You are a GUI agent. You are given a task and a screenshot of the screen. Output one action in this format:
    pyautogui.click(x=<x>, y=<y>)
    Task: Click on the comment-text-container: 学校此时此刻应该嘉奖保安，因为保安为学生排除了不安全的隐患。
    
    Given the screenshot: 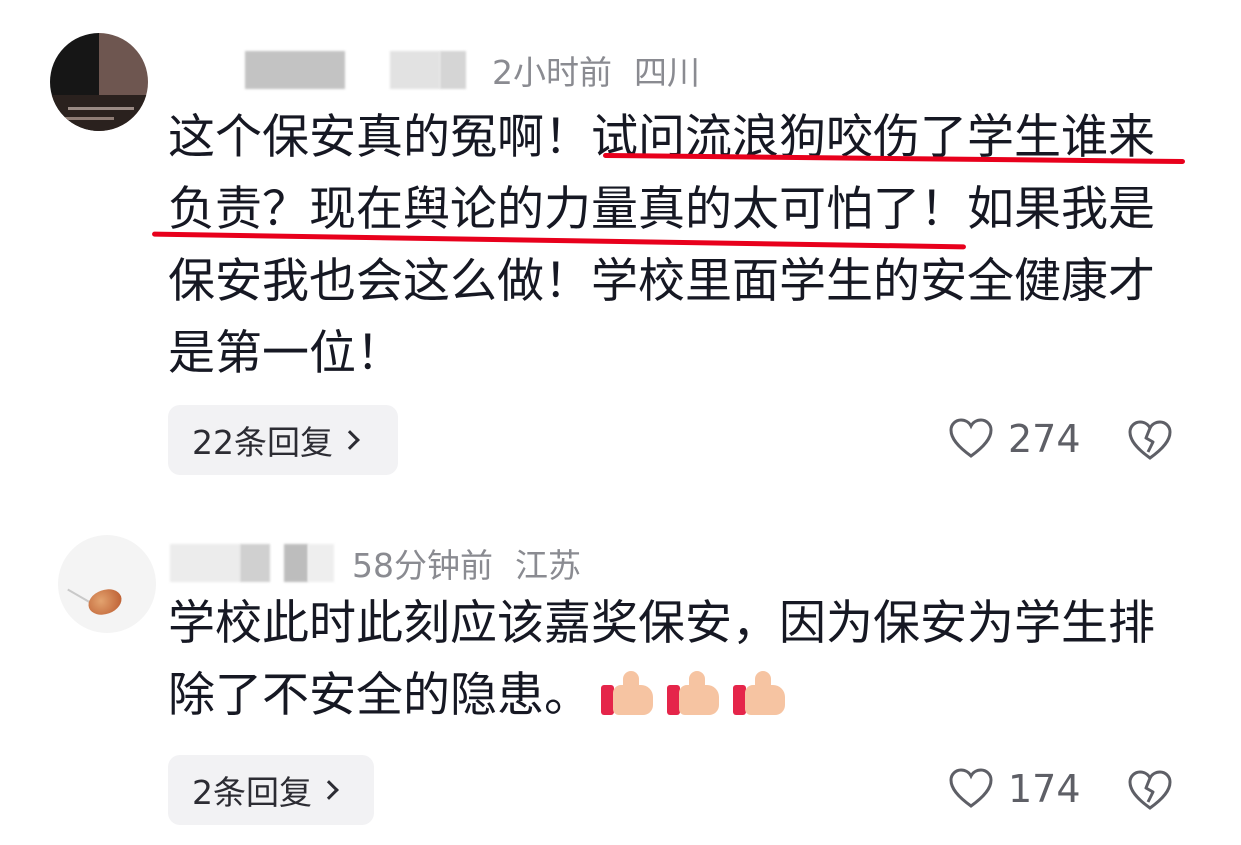 What is the action you would take?
    pyautogui.click(x=678, y=660)
    